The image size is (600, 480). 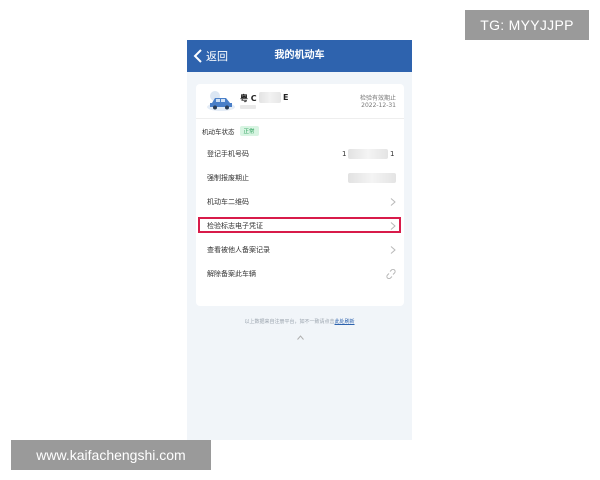 What do you see at coordinates (300, 250) in the screenshot?
I see `row-filing-records: 查看被他人备案记录` at bounding box center [300, 250].